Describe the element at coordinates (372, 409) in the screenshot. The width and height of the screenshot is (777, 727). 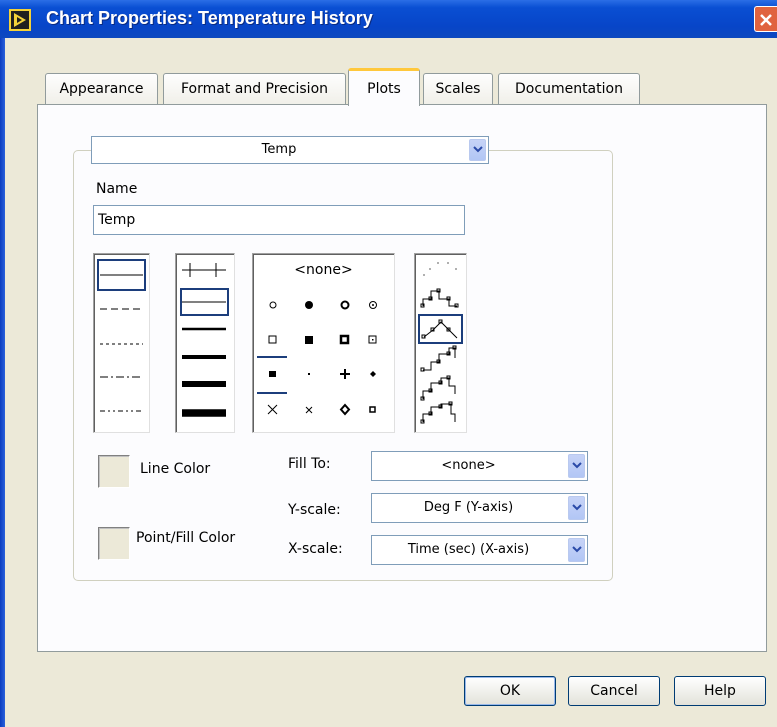
I see `point-tiny-square` at that location.